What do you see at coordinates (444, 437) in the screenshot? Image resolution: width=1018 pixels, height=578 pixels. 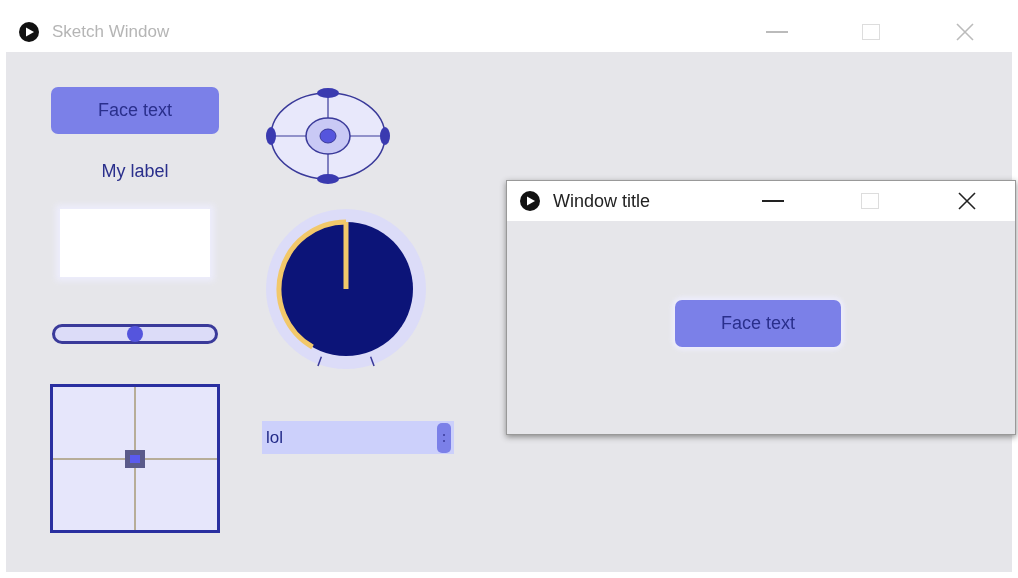 I see `spinner-icon` at bounding box center [444, 437].